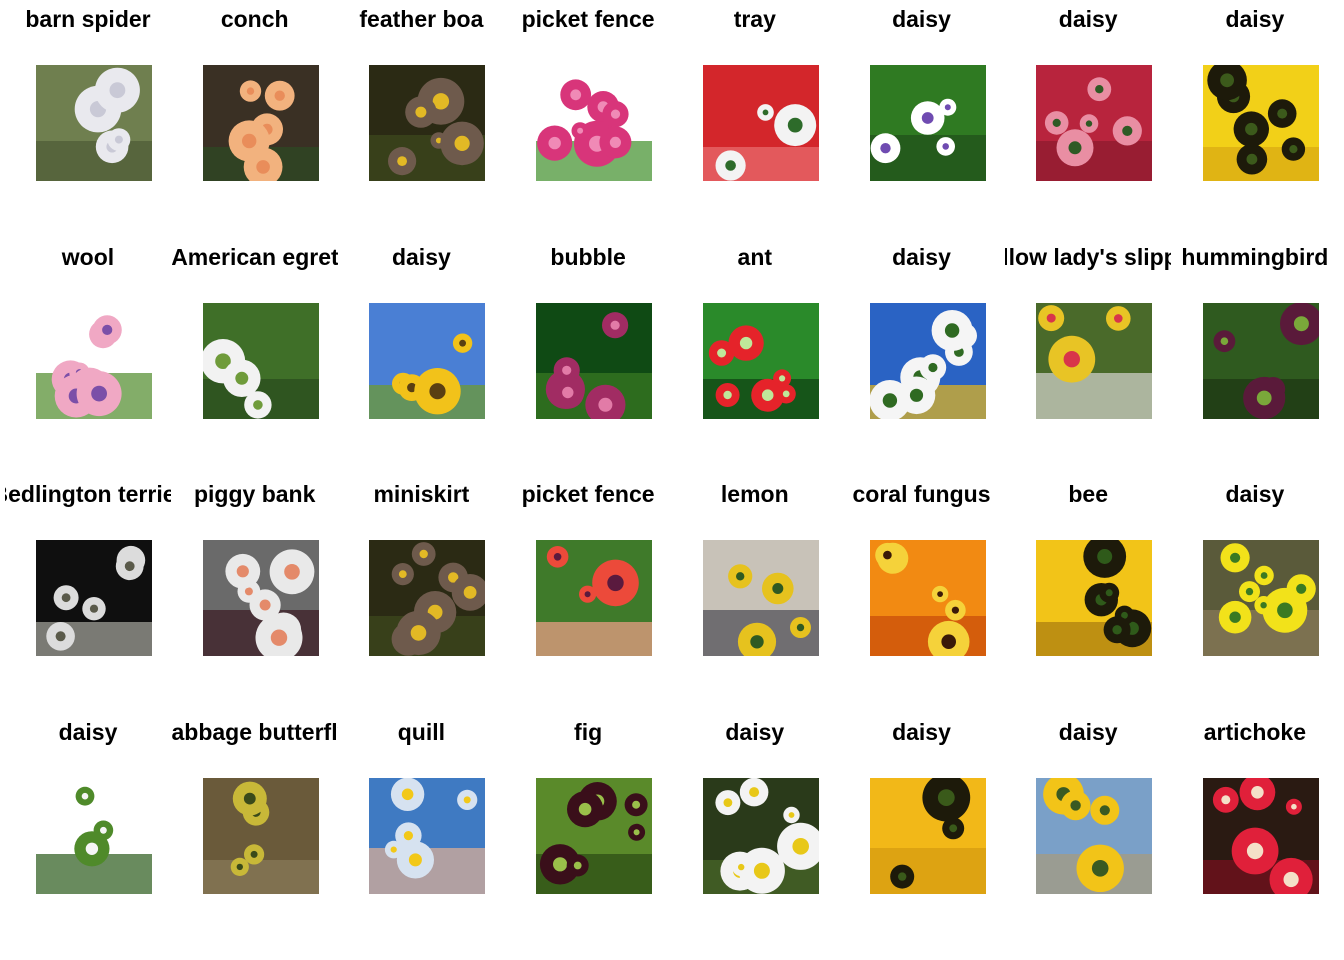 The image size is (1344, 960). I want to click on image-label: artichoke, so click(1255, 731).